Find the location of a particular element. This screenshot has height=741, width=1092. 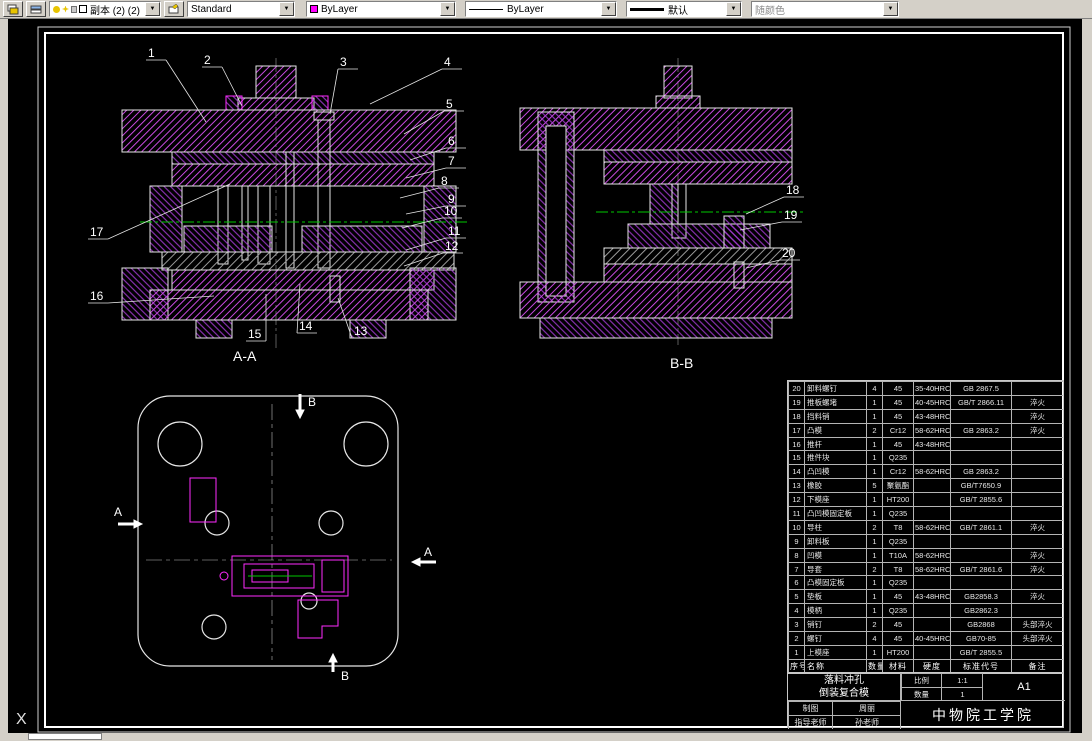

callout-number: 13 is located at coordinates (361, 331).